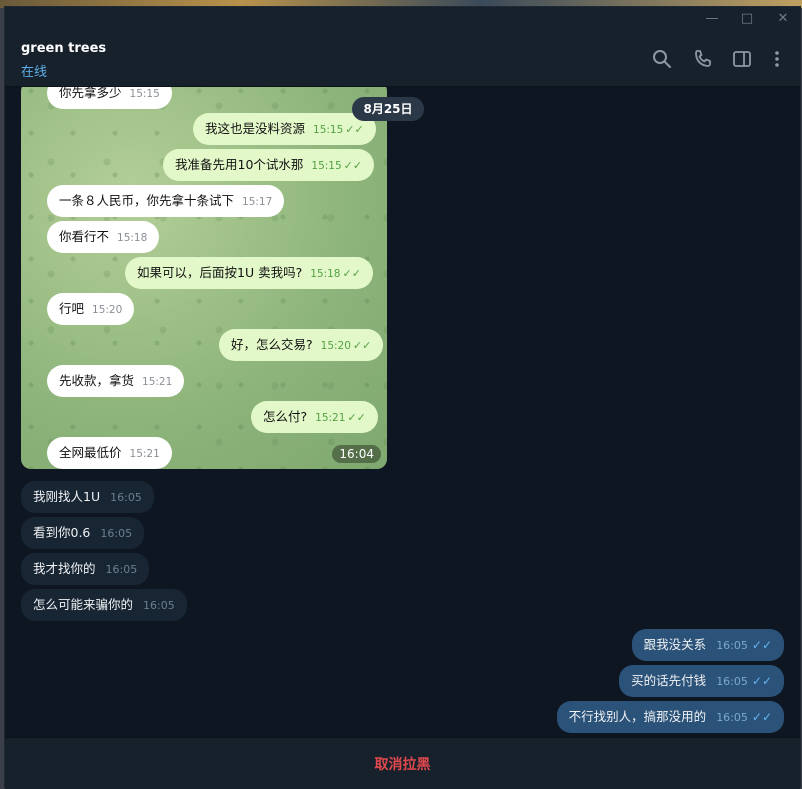 Image resolution: width=802 pixels, height=789 pixels. I want to click on screenshot-message: 你先拿多少 15:15, so click(109, 98).